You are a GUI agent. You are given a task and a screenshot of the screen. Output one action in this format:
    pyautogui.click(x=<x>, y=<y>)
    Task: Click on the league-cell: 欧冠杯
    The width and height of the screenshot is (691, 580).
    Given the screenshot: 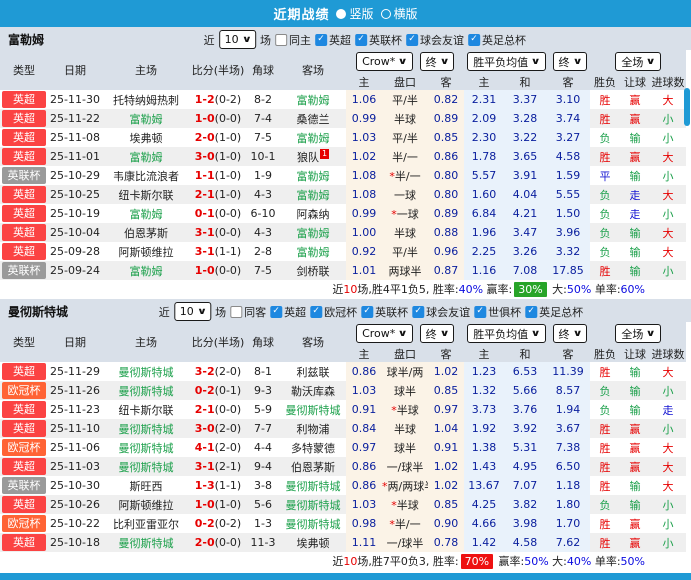 What is the action you would take?
    pyautogui.click(x=24, y=523)
    